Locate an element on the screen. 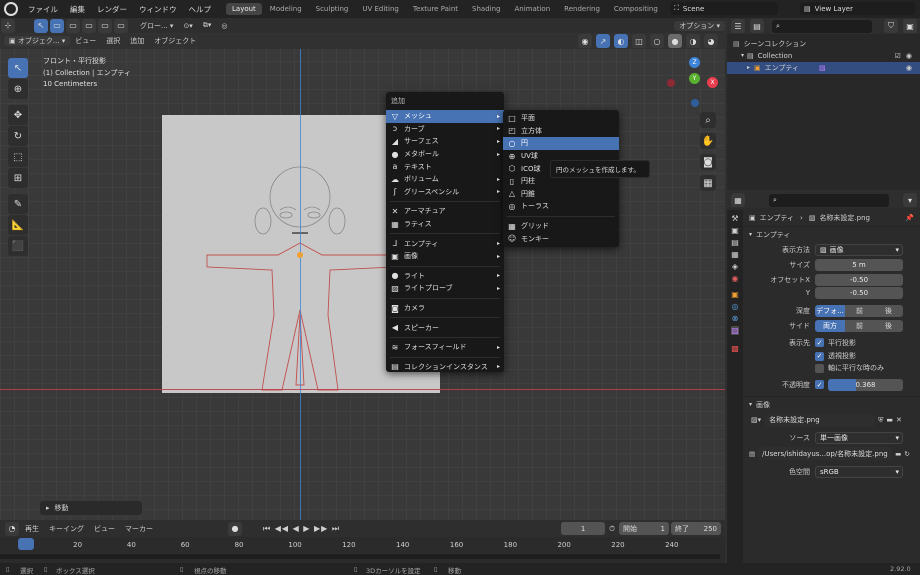  proportional-edit-button: ◎ is located at coordinates (224, 26).